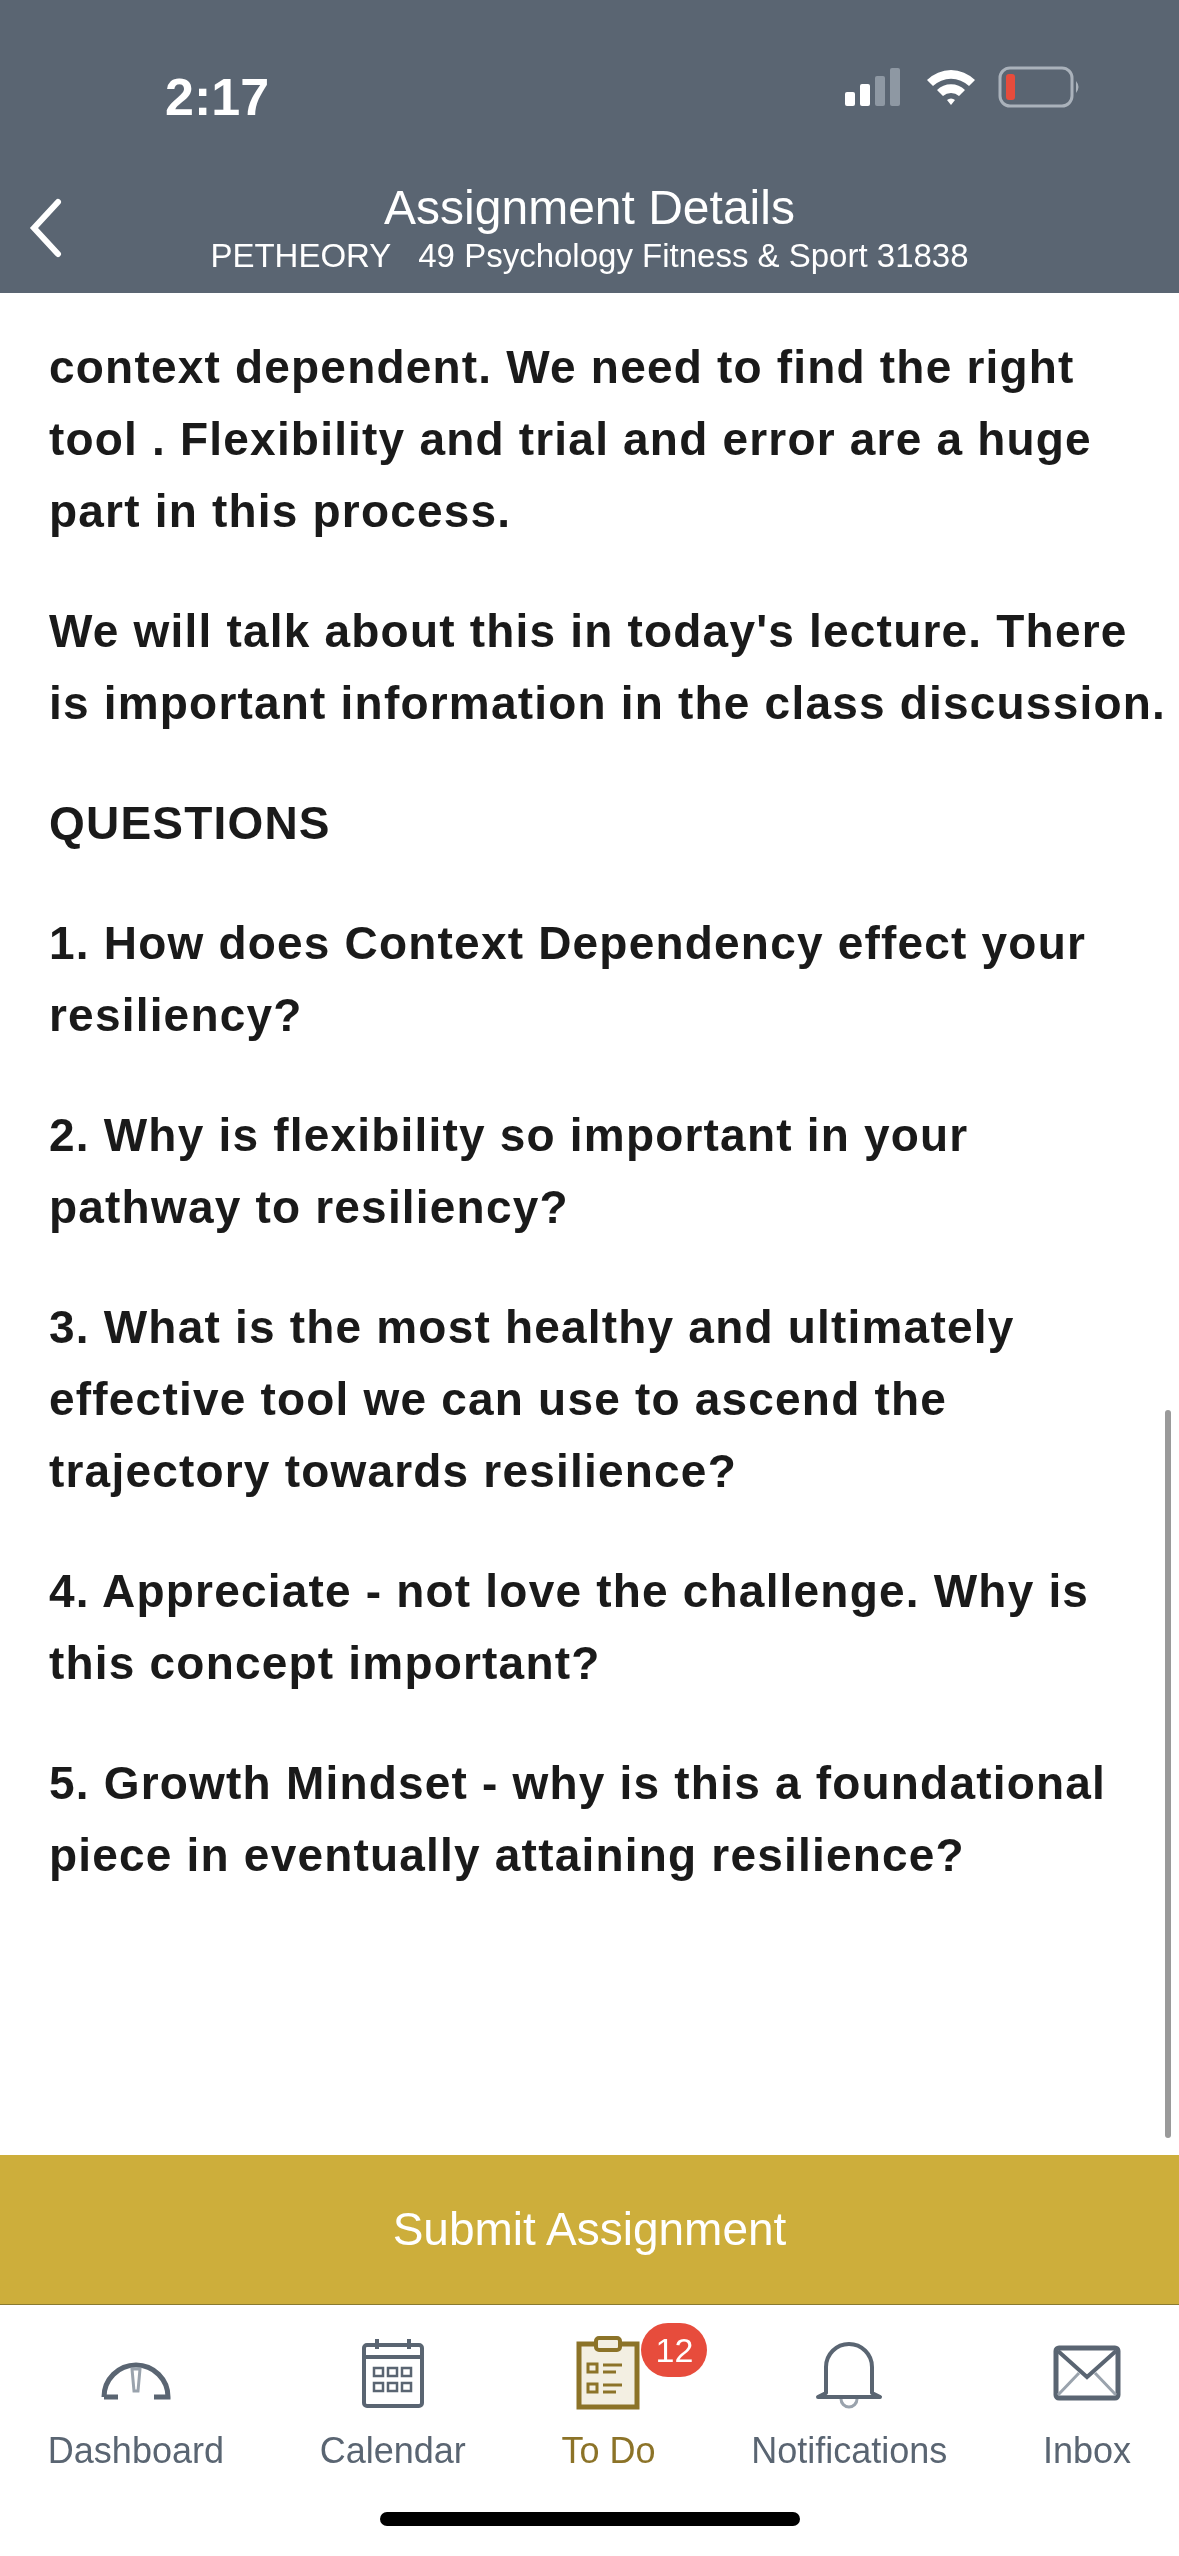 The height and width of the screenshot is (2556, 1179). What do you see at coordinates (1087, 2404) in the screenshot?
I see `tab-item: Inbox` at bounding box center [1087, 2404].